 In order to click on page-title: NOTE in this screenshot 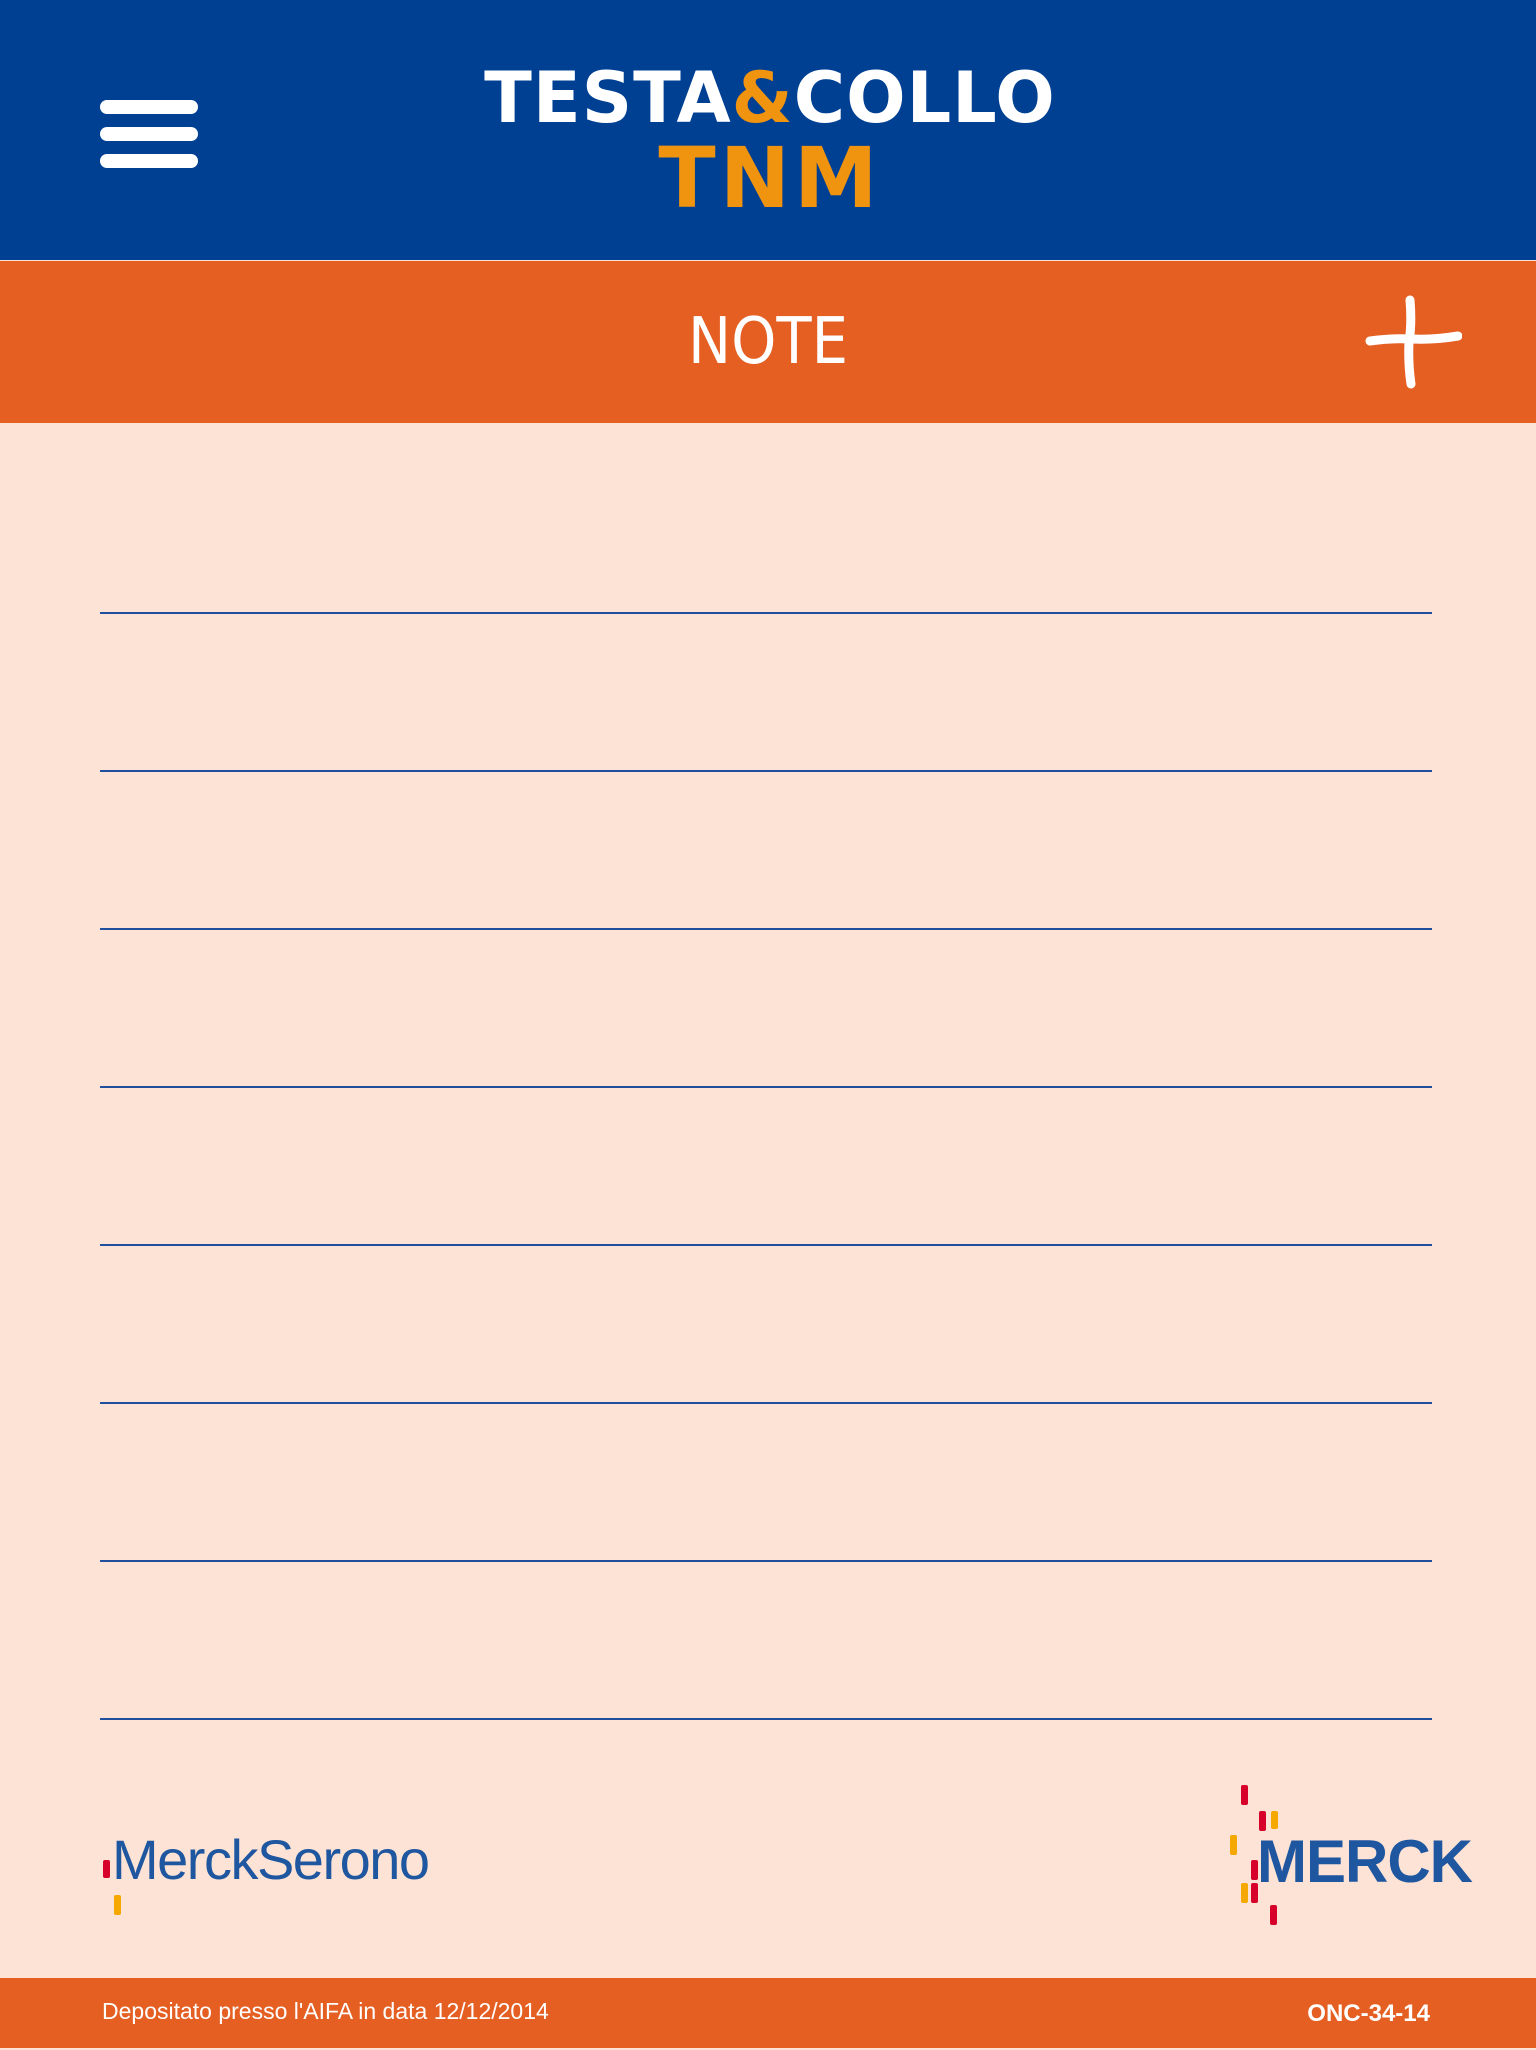, I will do `click(768, 342)`.